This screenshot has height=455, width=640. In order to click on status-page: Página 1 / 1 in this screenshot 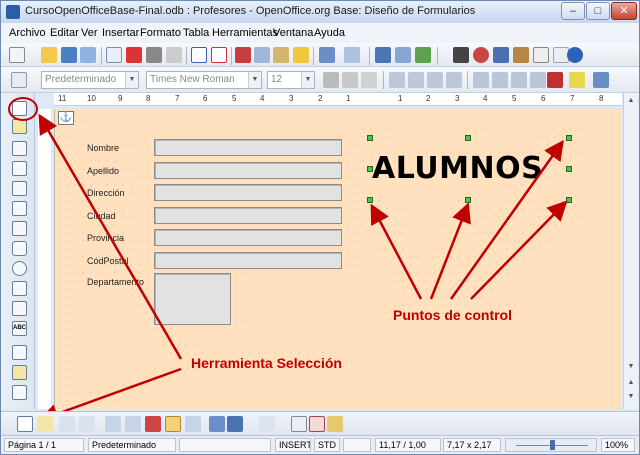, I will do `click(44, 445)`.